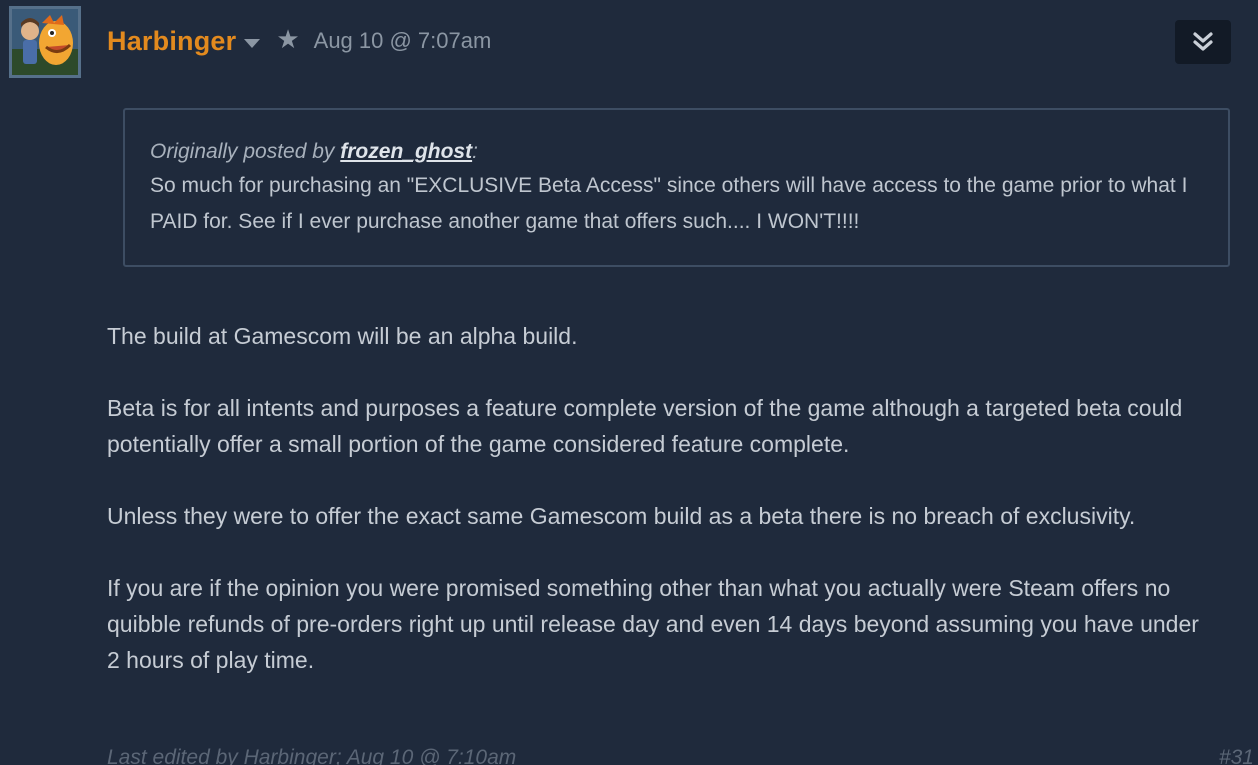 Image resolution: width=1258 pixels, height=765 pixels. Describe the element at coordinates (475, 151) in the screenshot. I see `quote-suffix: :` at that location.